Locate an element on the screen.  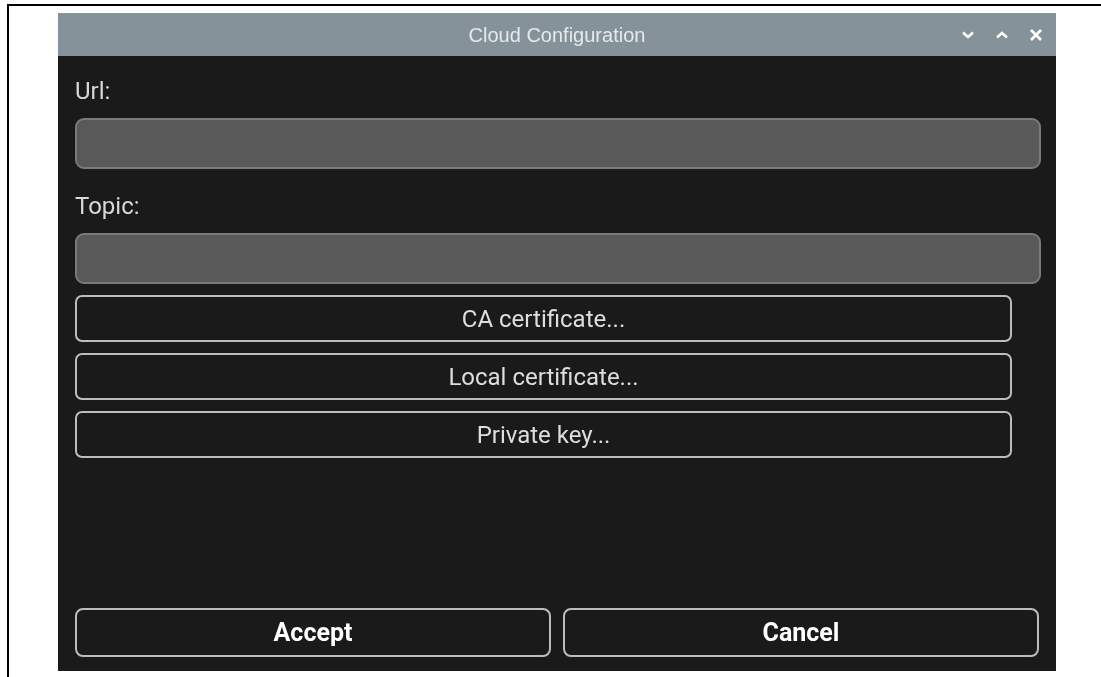
field-label: Url: is located at coordinates (93, 91).